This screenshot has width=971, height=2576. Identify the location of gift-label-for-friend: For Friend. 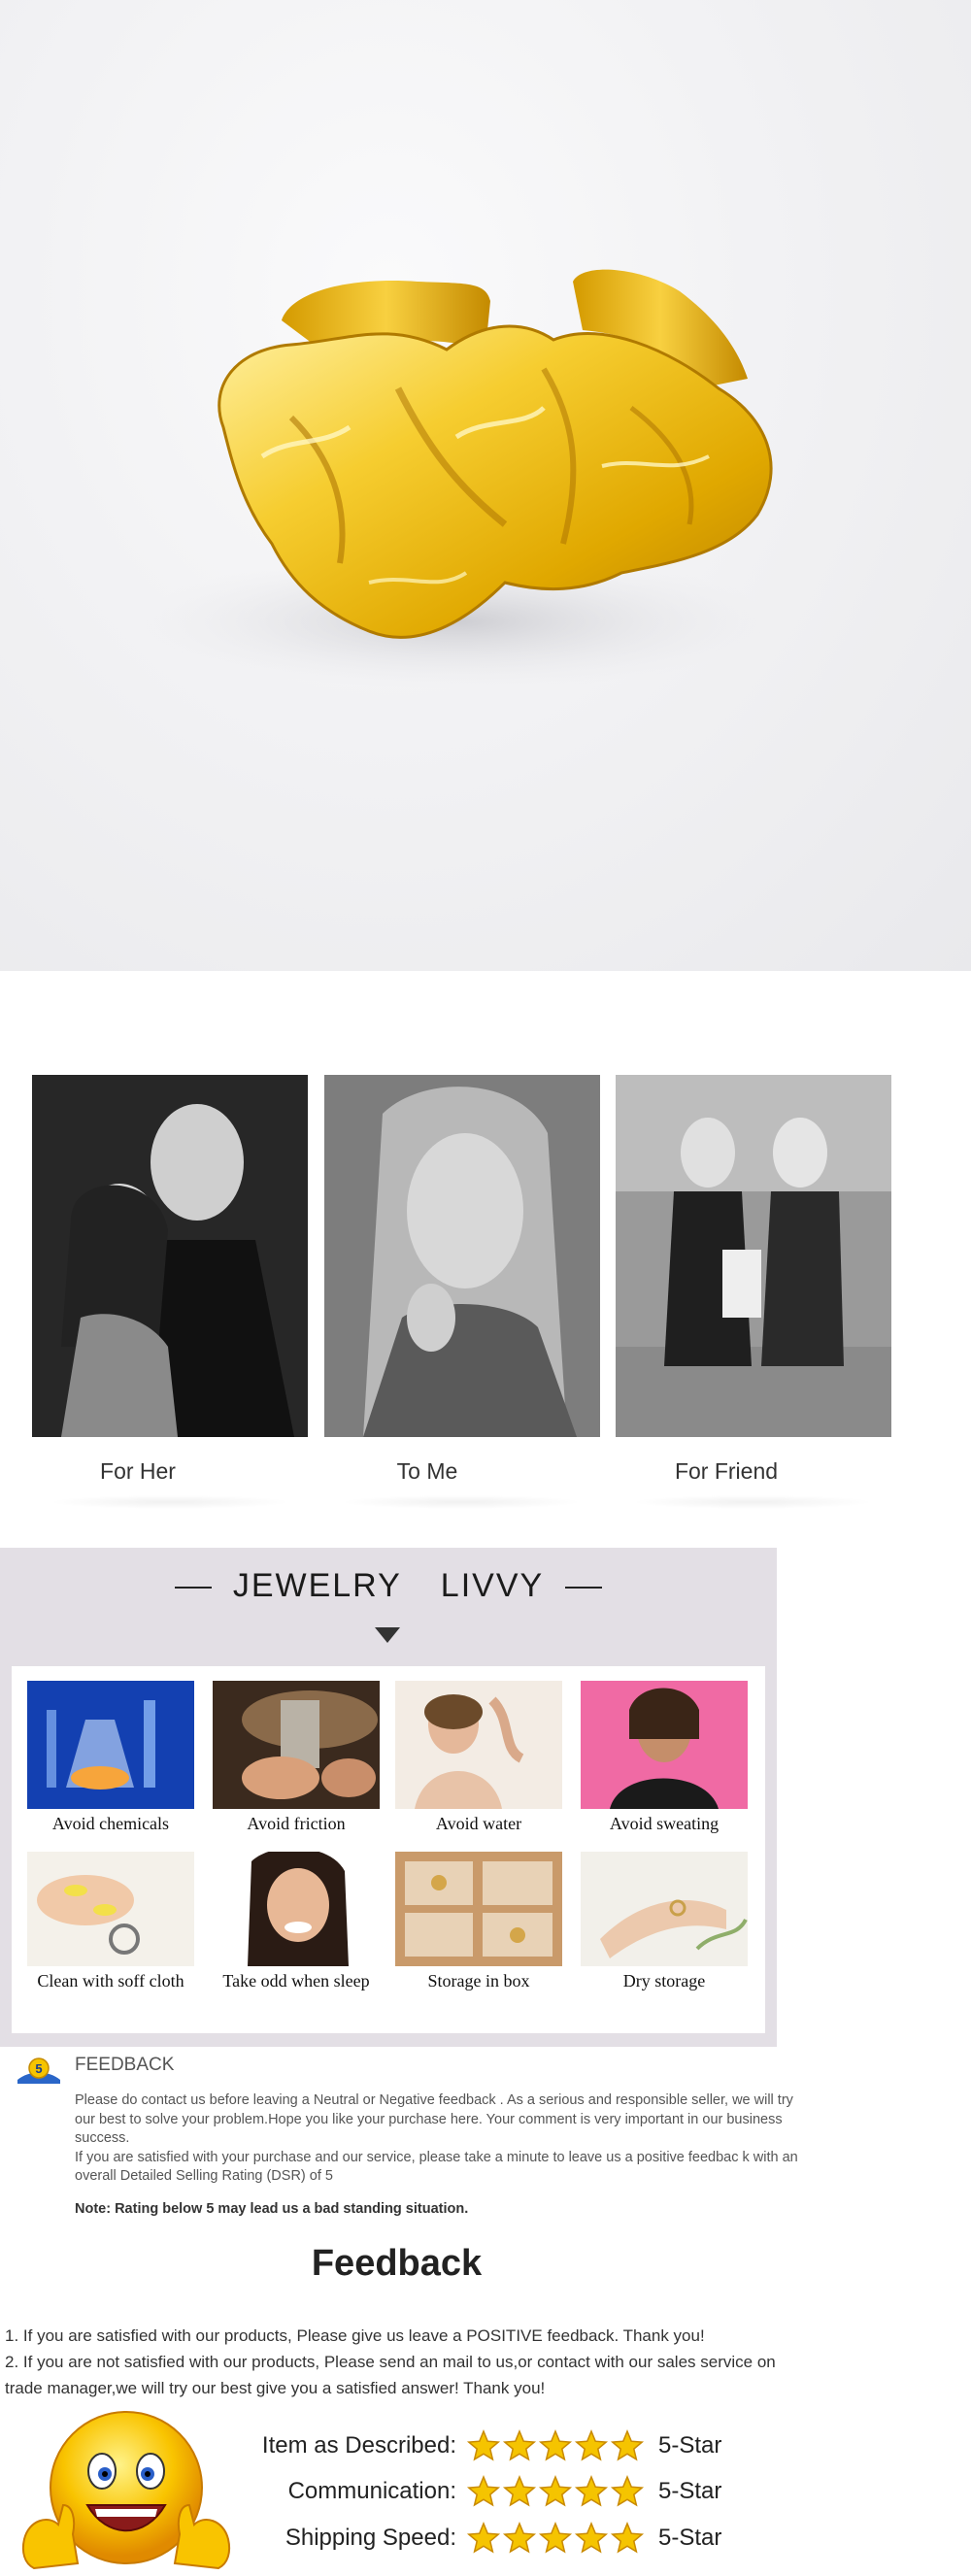
(726, 1471).